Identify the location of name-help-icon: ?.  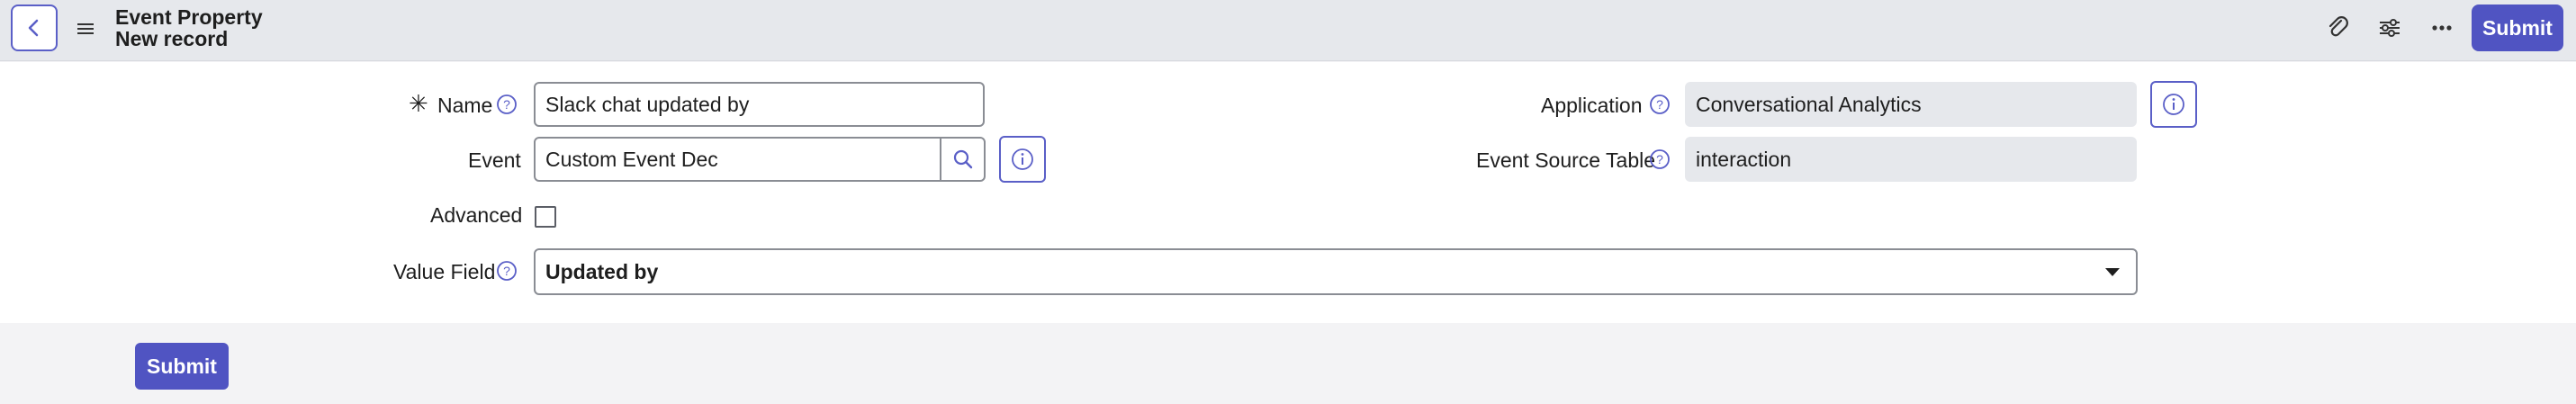
(507, 105).